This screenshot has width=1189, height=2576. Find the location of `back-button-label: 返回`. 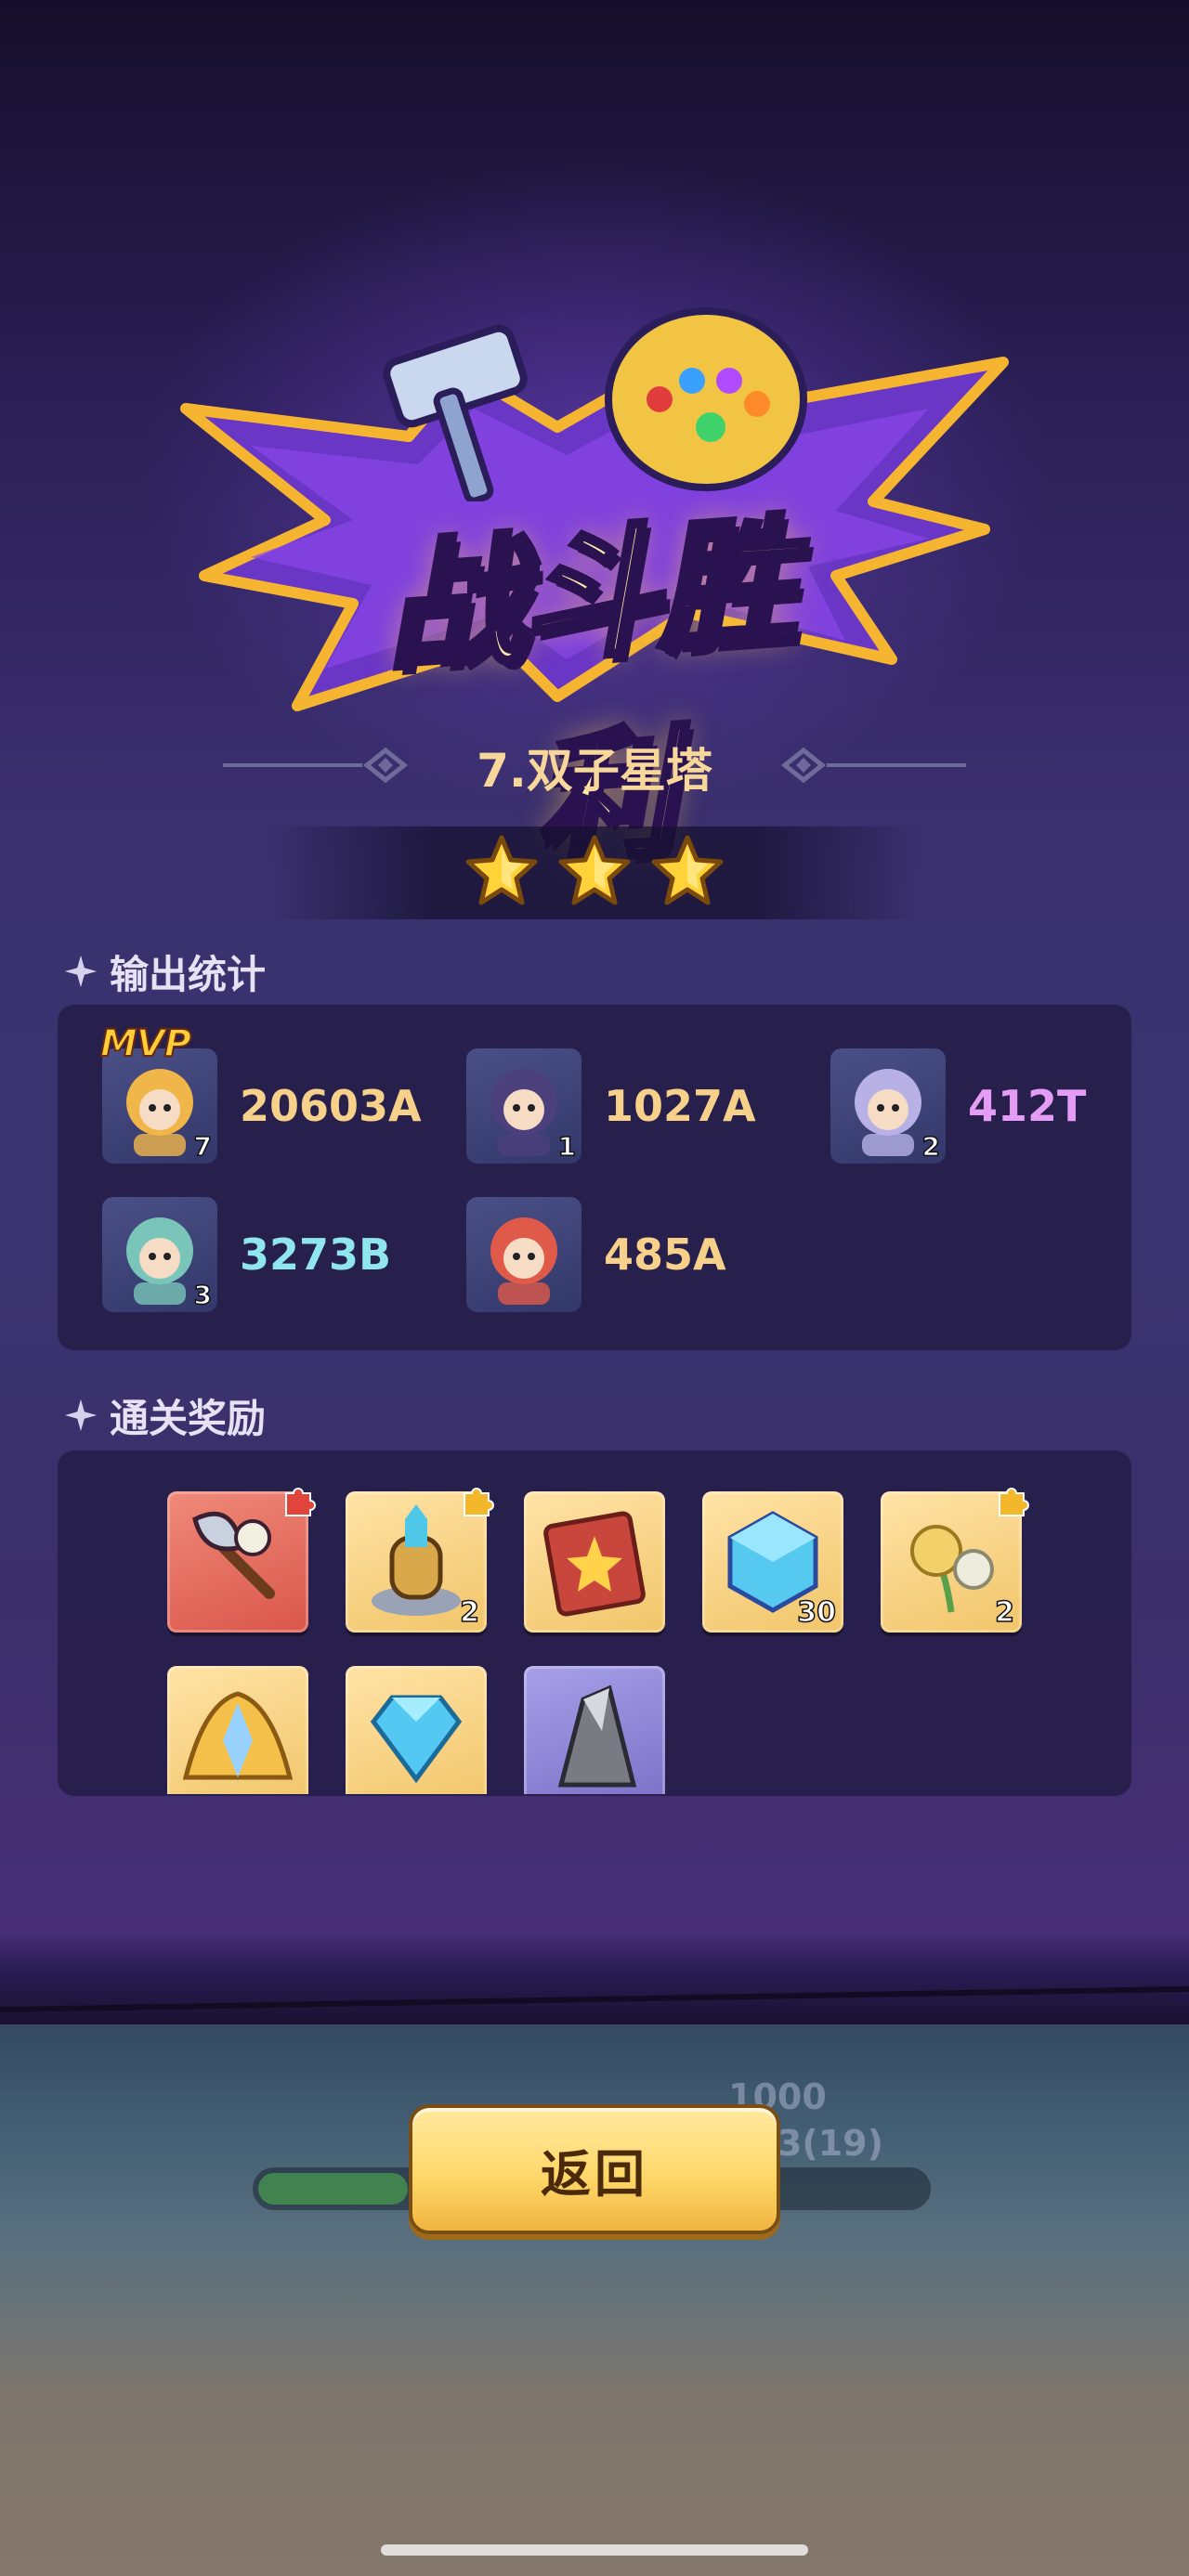

back-button-label: 返回 is located at coordinates (594, 2174).